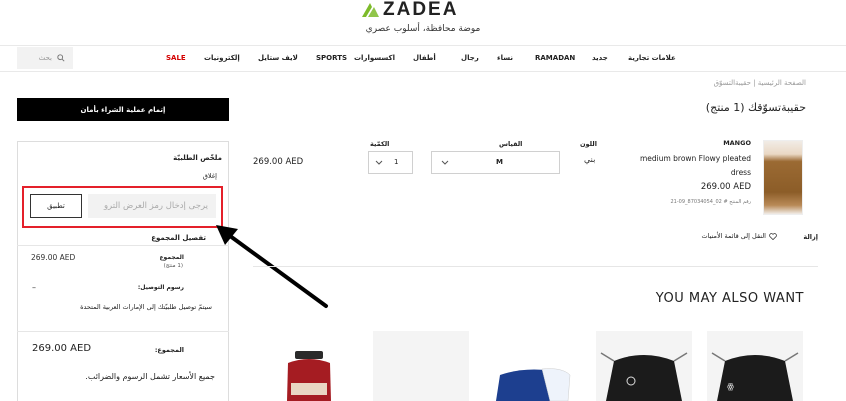 This screenshot has width=846, height=401. What do you see at coordinates (555, 58) in the screenshot?
I see `nav-ramadan: RAMADAN` at bounding box center [555, 58].